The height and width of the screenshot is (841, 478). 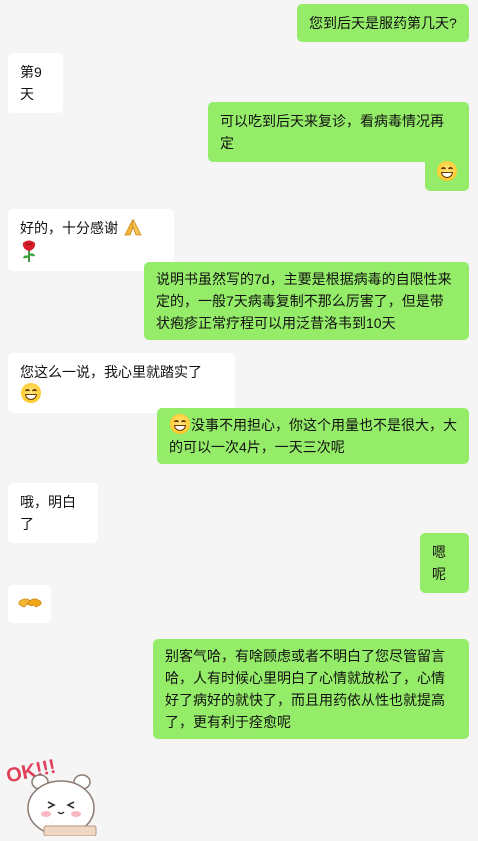 I want to click on ok-bear-sticker: OK!!!, so click(x=56, y=794).